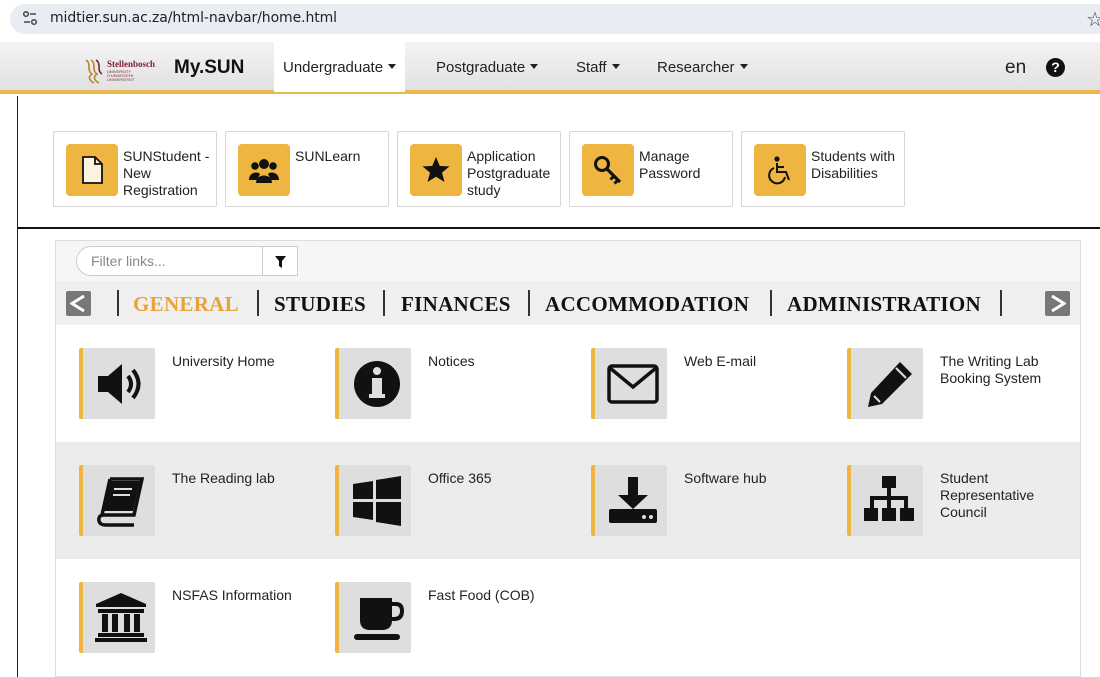  I want to click on filter-button, so click(280, 261).